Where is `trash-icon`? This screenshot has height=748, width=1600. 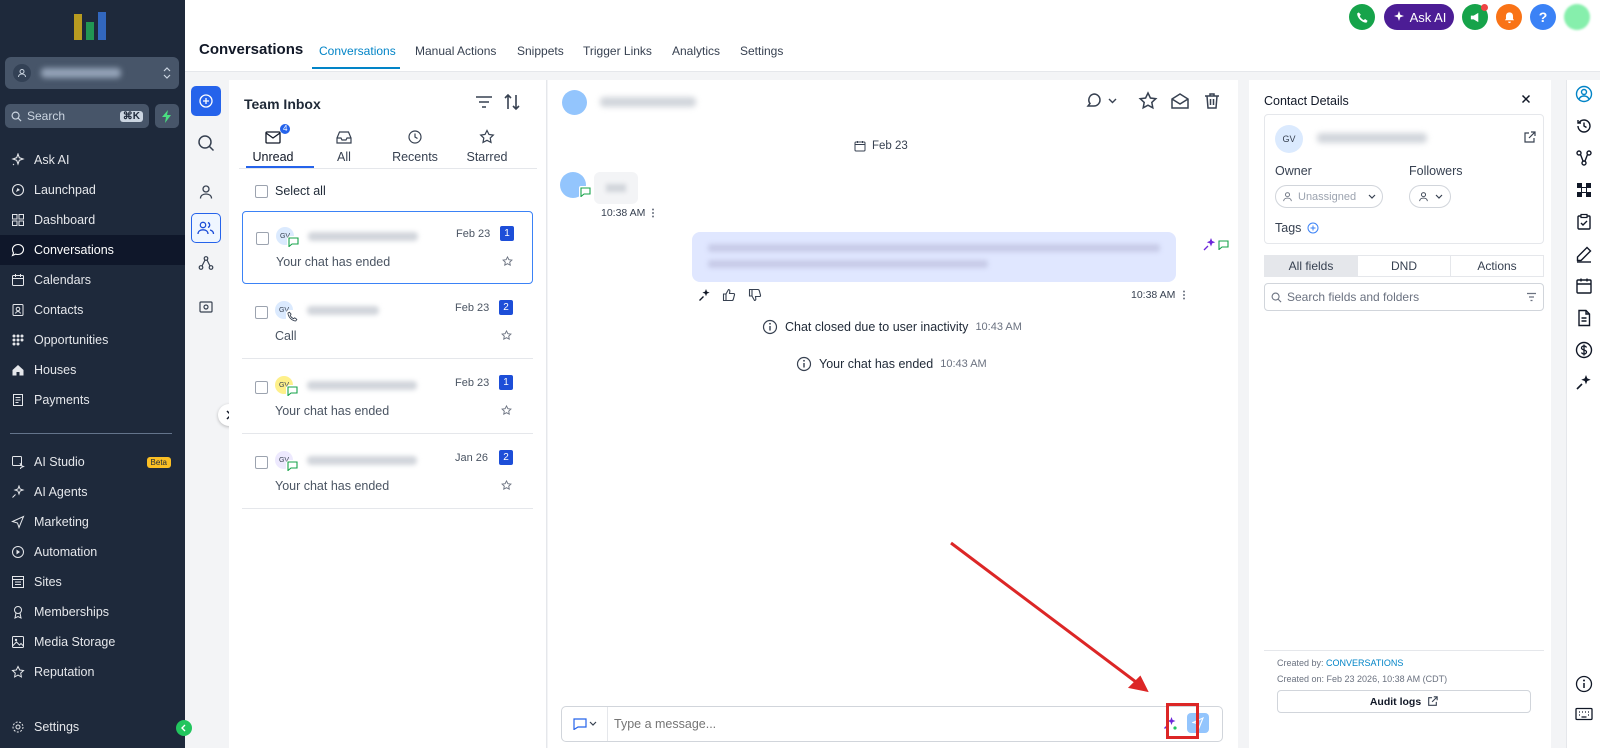
trash-icon is located at coordinates (1212, 101).